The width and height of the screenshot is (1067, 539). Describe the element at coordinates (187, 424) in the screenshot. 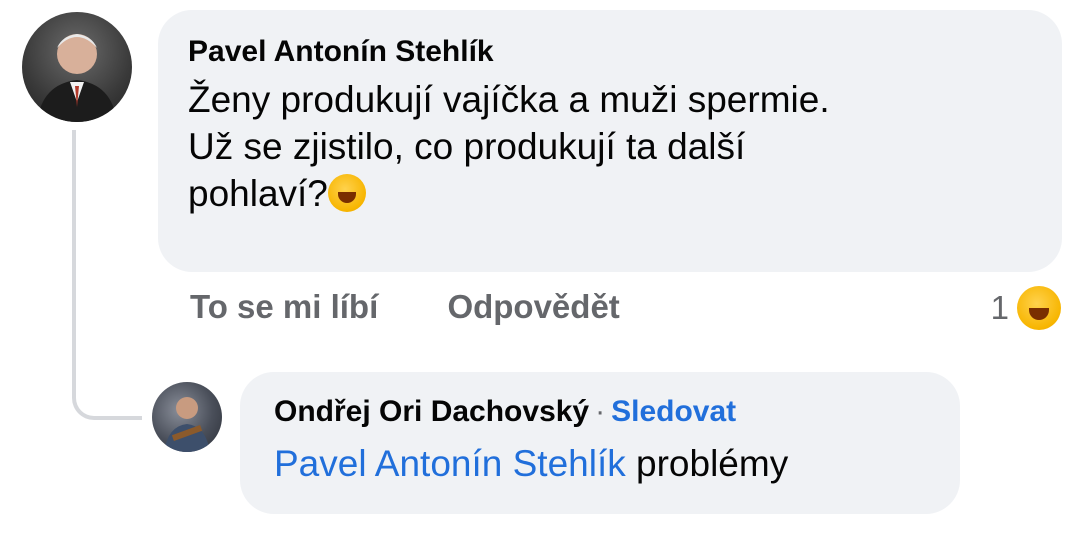

I see `avatar-photo-icon` at that location.